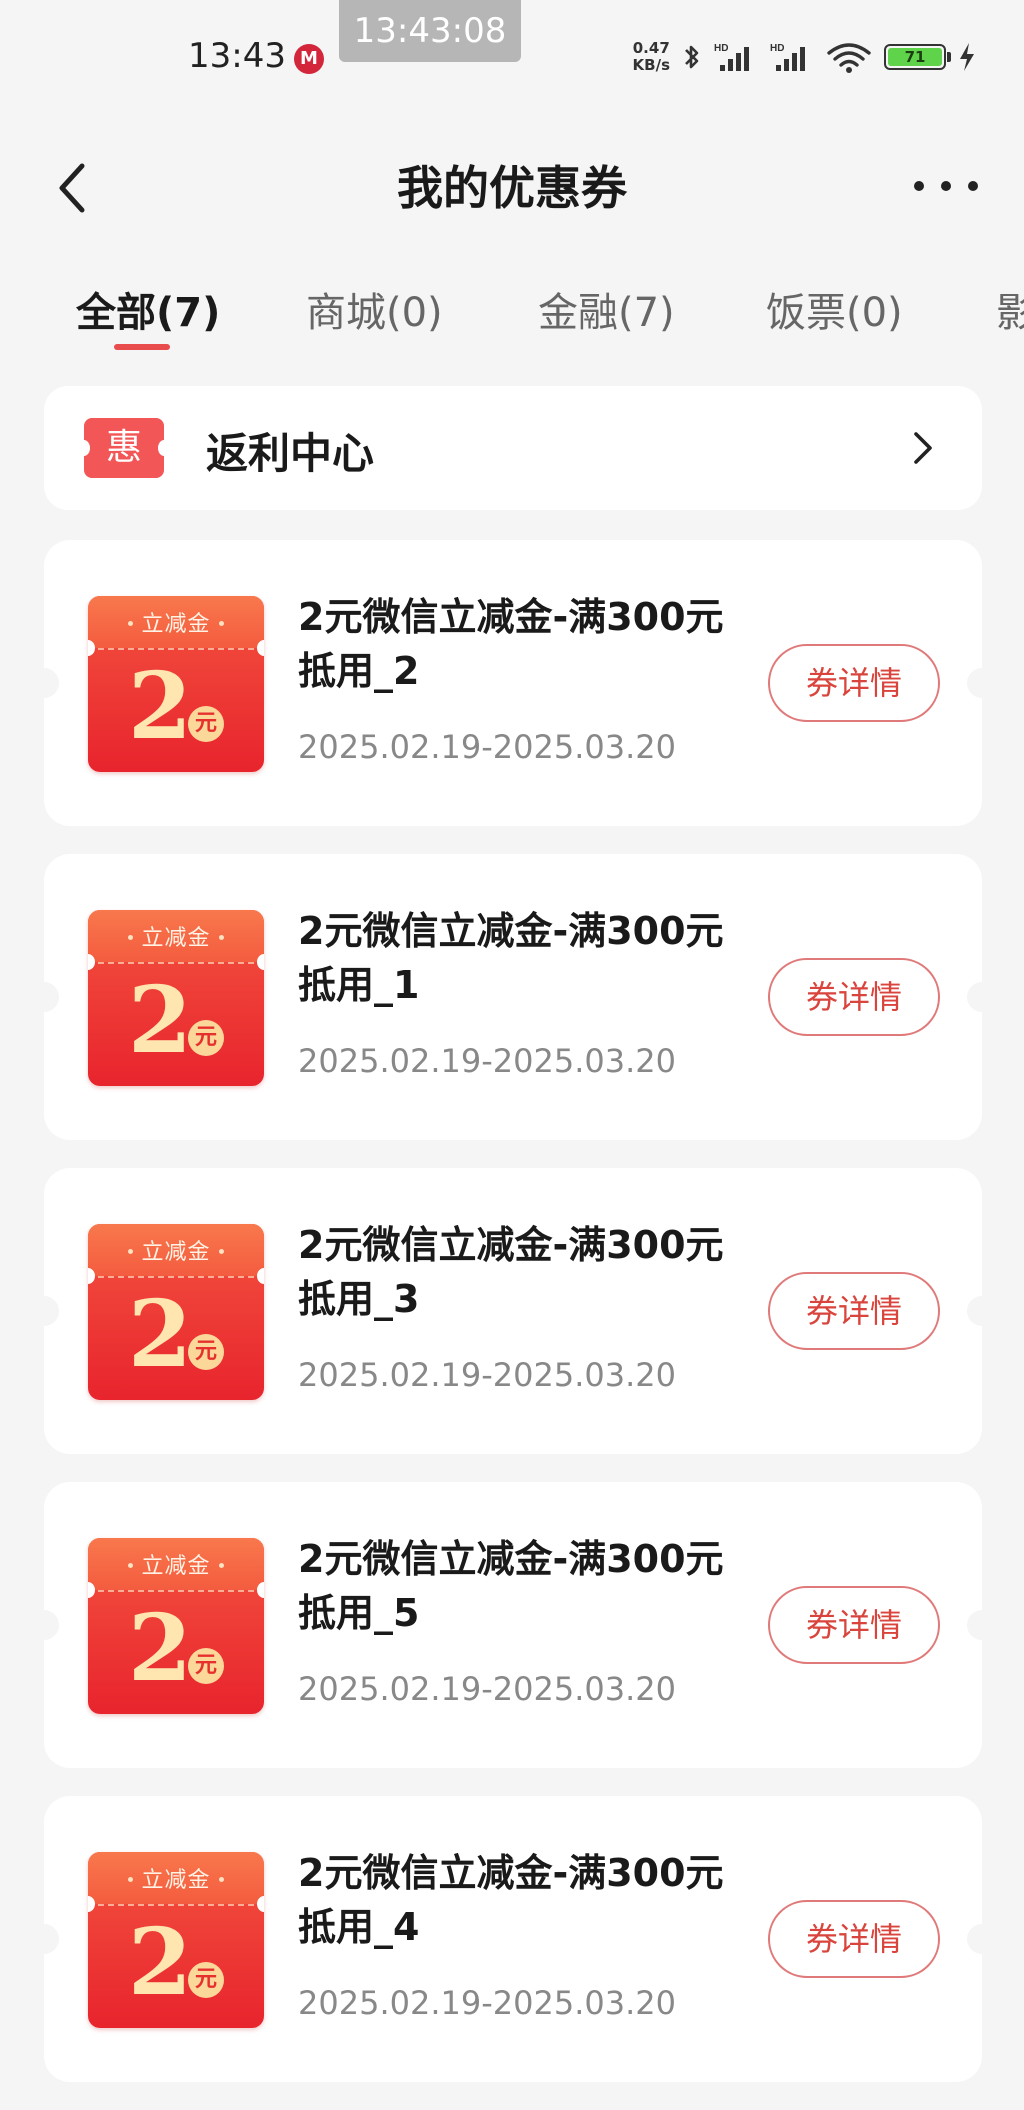 The width and height of the screenshot is (1024, 2110). I want to click on tab-all: 全部(7), so click(148, 309).